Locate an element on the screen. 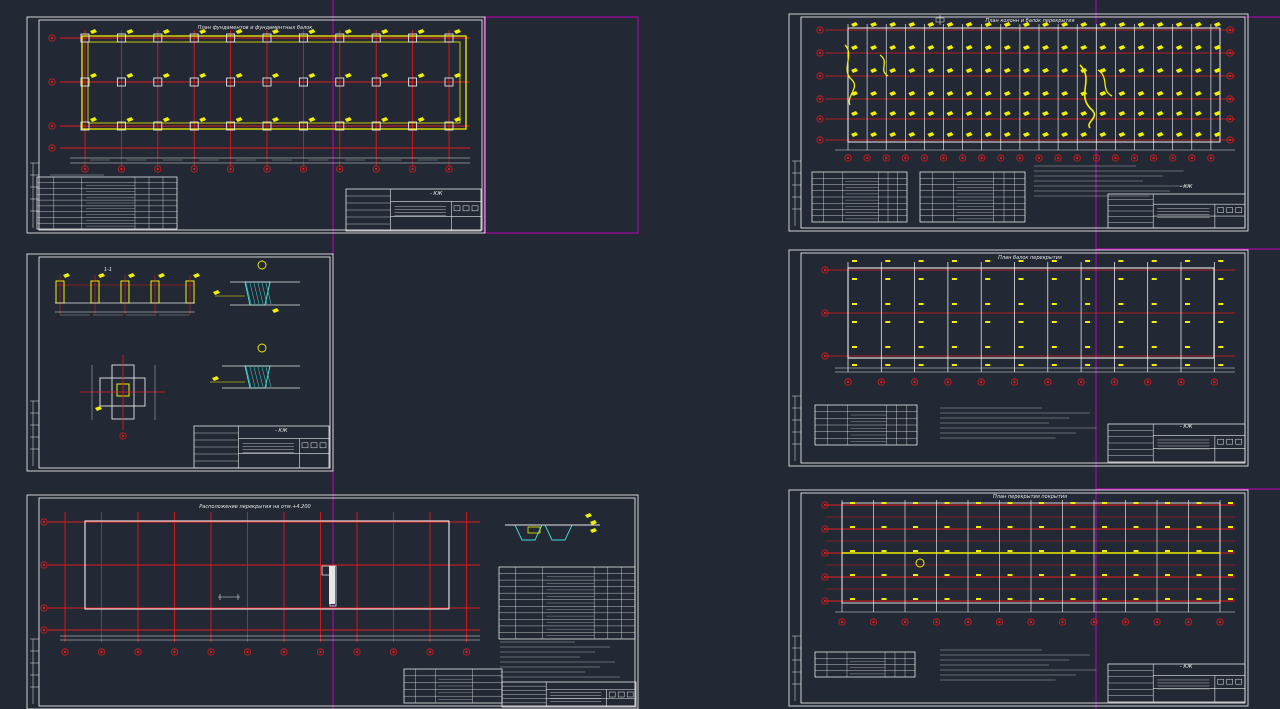 This screenshot has height=709, width=1280. cad-line is located at coordinates (256, 293).